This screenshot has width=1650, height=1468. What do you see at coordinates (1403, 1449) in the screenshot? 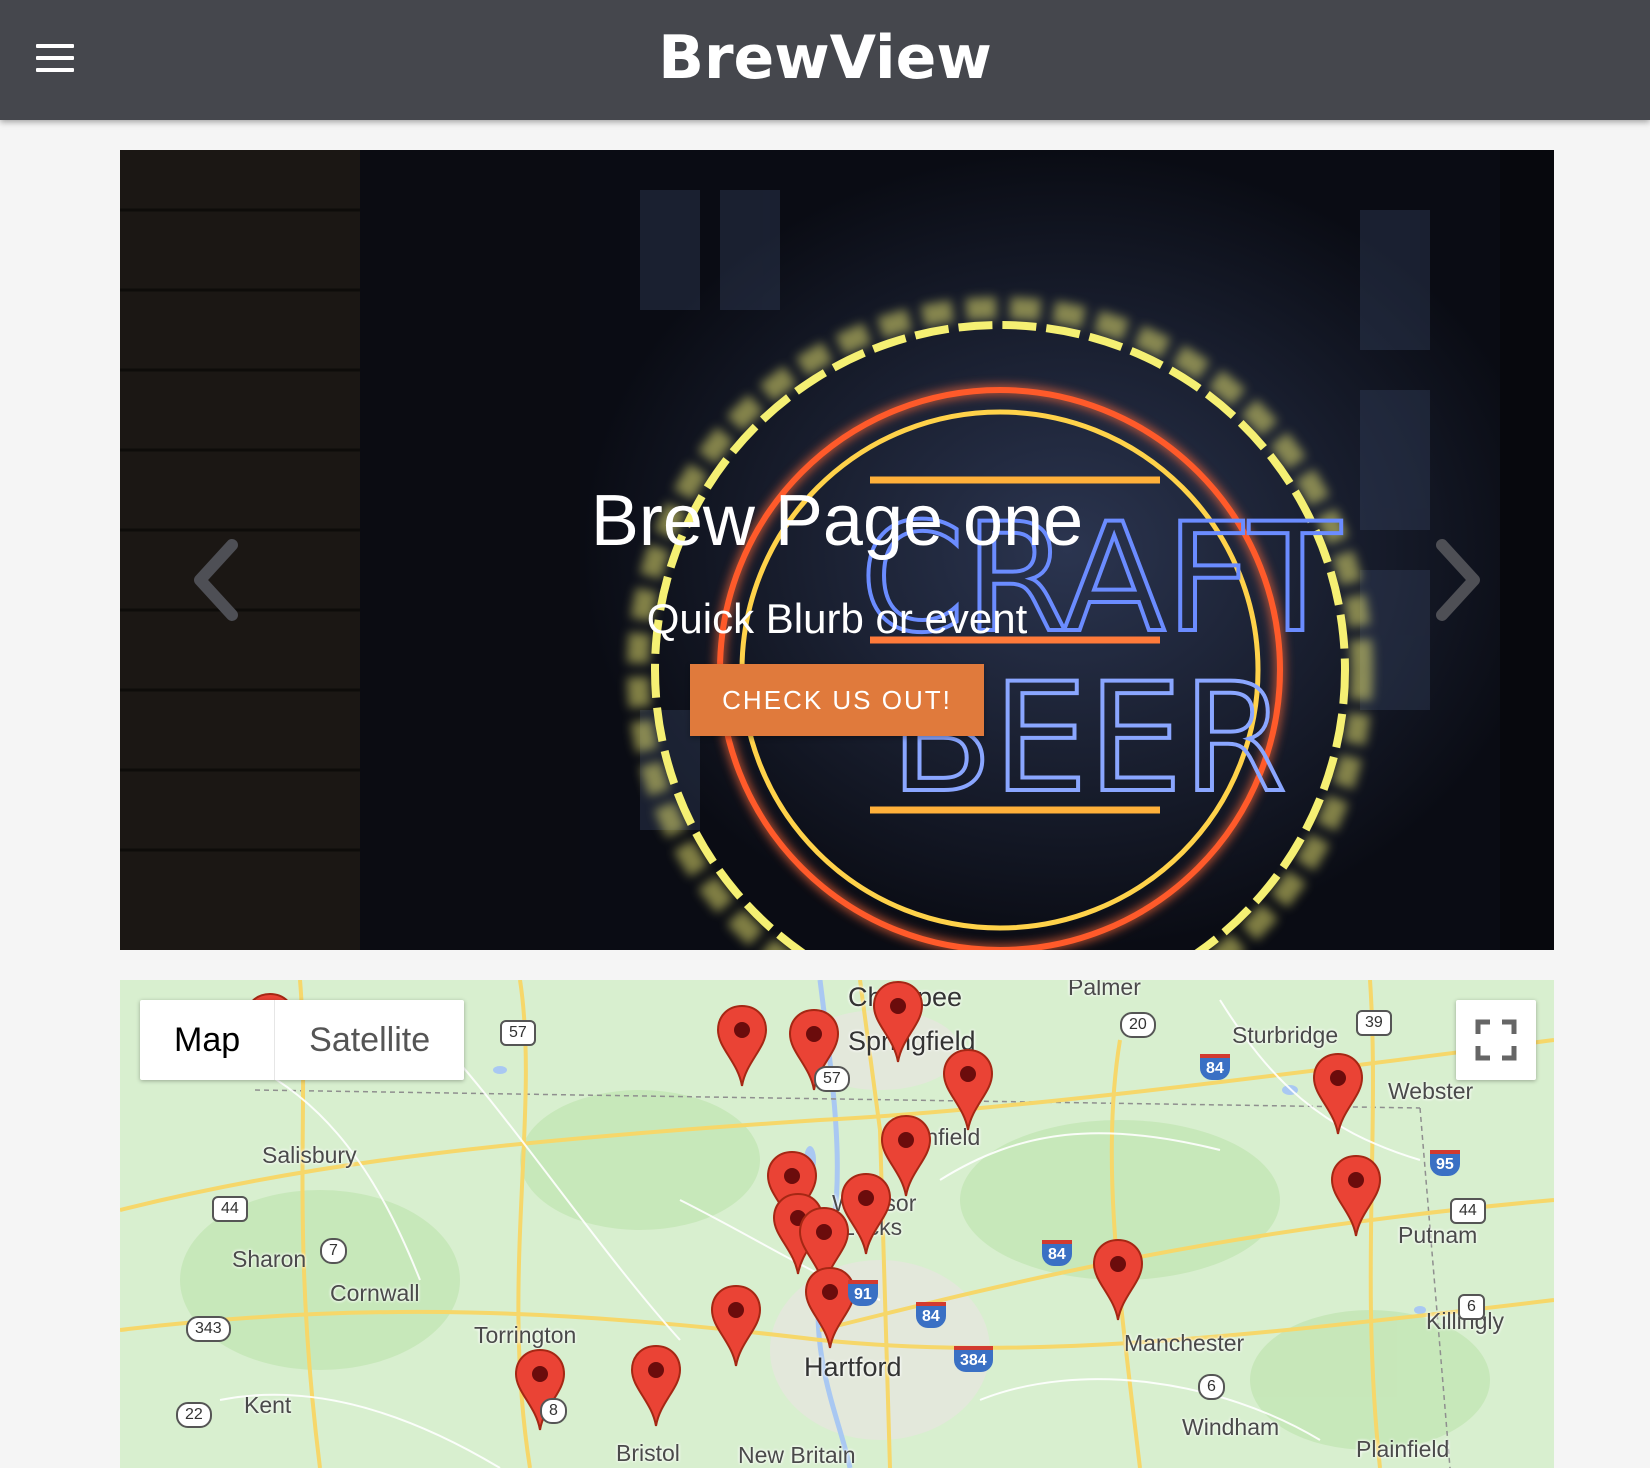
I see `map-label-plainfield: Plainfield` at bounding box center [1403, 1449].